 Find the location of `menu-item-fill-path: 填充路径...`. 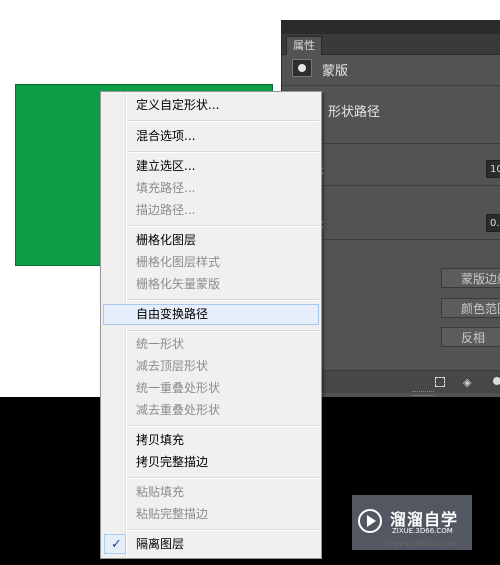

menu-item-fill-path: 填充路径... is located at coordinates (211, 188).